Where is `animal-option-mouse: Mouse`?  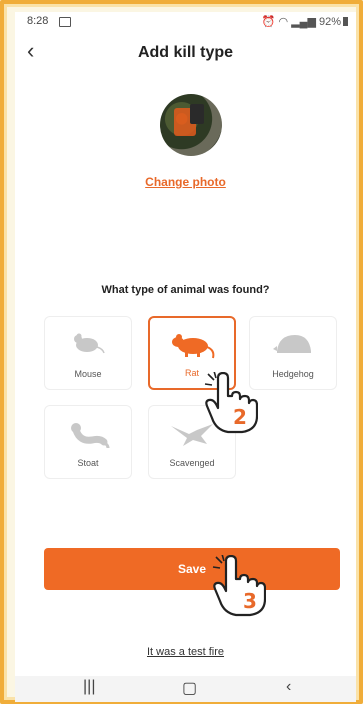 animal-option-mouse: Mouse is located at coordinates (88, 353).